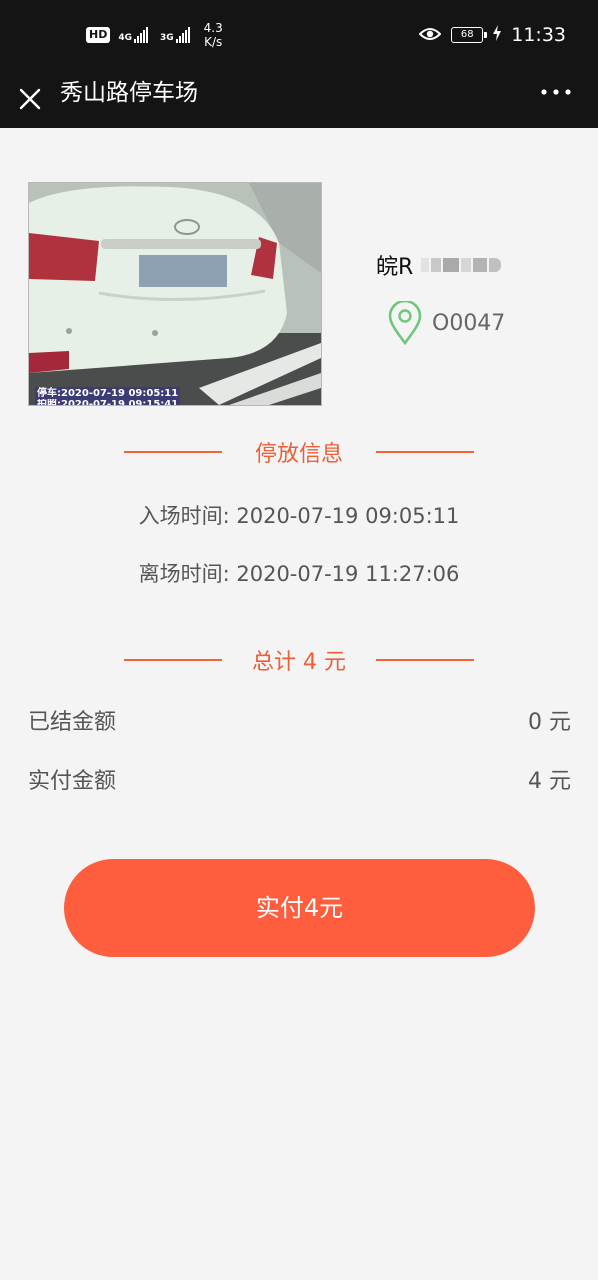  Describe the element at coordinates (348, 574) in the screenshot. I see `exit-time-value: 2020-07-19 11:27:06` at that location.